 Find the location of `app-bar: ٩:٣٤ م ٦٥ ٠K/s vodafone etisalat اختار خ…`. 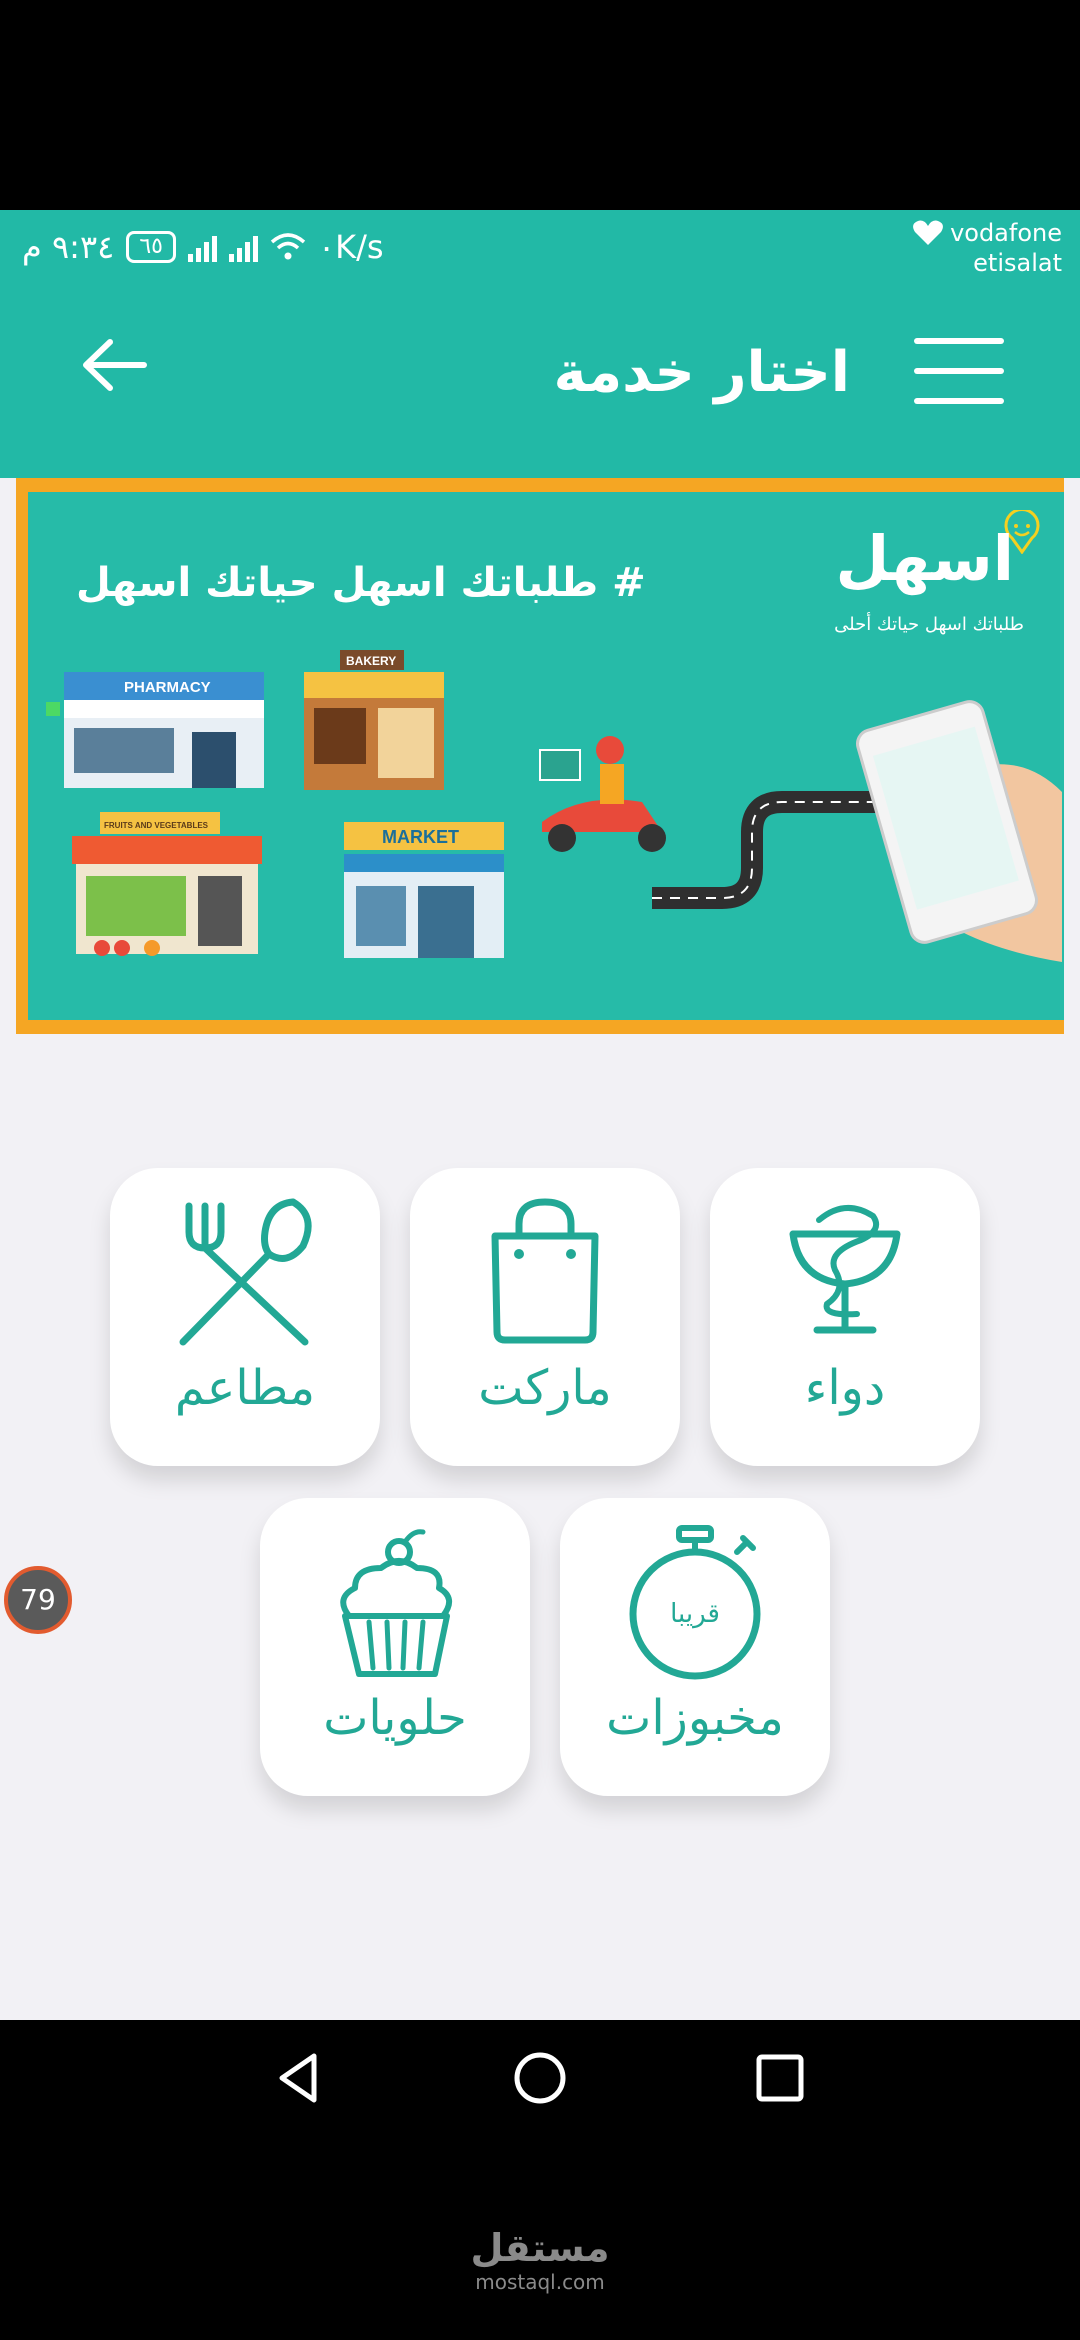

app-bar: ٩:٣٤ م ٦٥ ٠K/s vodafone etisalat اختار خ… is located at coordinates (540, 344).